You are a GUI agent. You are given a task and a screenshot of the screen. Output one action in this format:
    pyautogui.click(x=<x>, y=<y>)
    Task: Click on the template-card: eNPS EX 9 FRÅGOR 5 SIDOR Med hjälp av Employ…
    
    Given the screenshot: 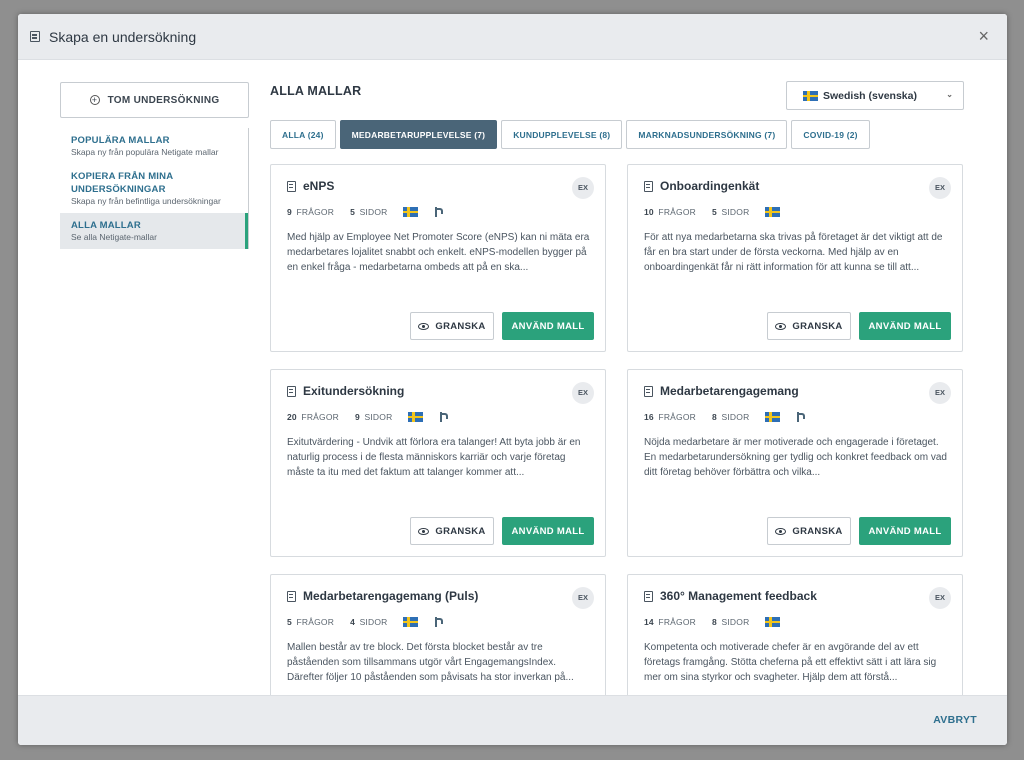 What is the action you would take?
    pyautogui.click(x=438, y=258)
    